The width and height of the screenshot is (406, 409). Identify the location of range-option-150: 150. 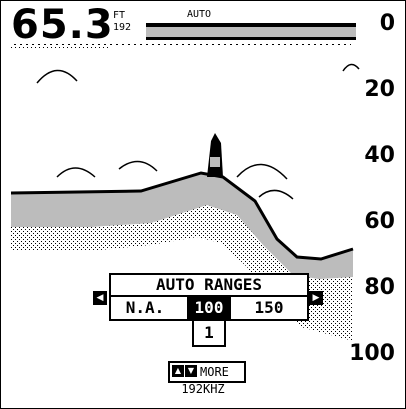
(269, 308).